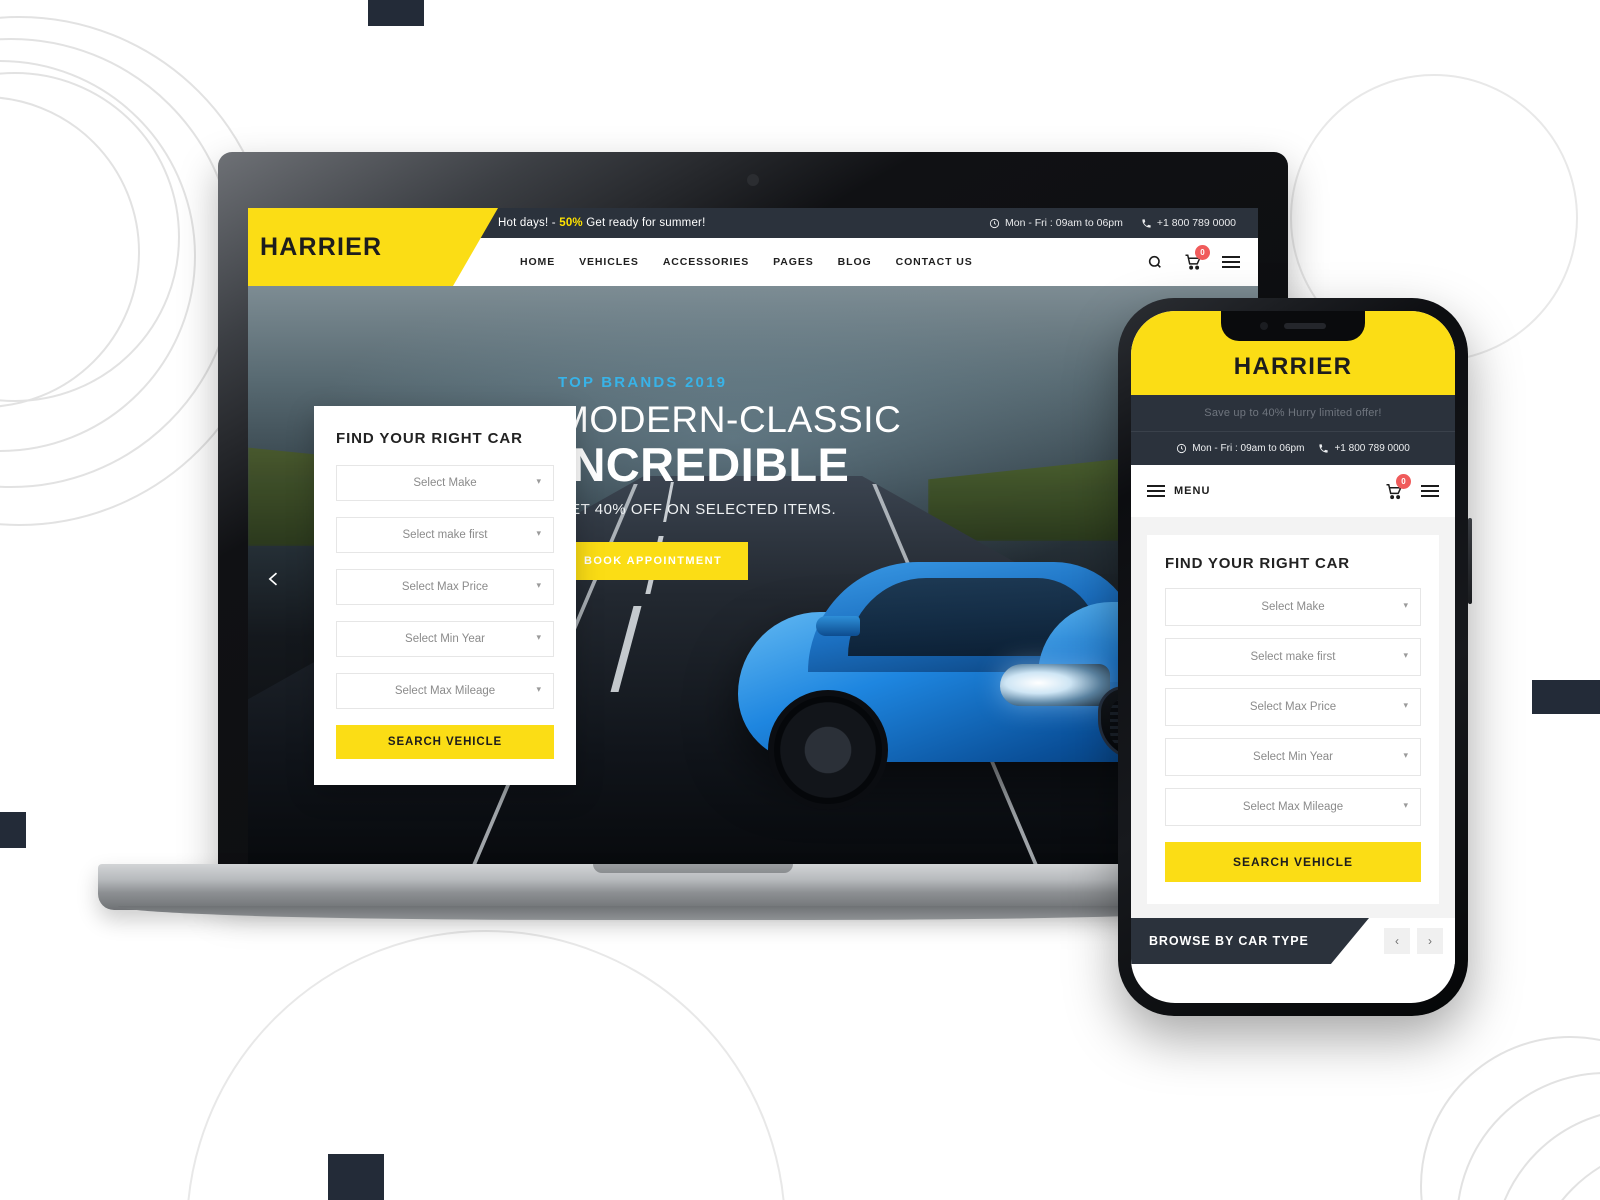 This screenshot has height=1200, width=1600. I want to click on mobile-select-min-year-label: Select Min Year, so click(1293, 757).